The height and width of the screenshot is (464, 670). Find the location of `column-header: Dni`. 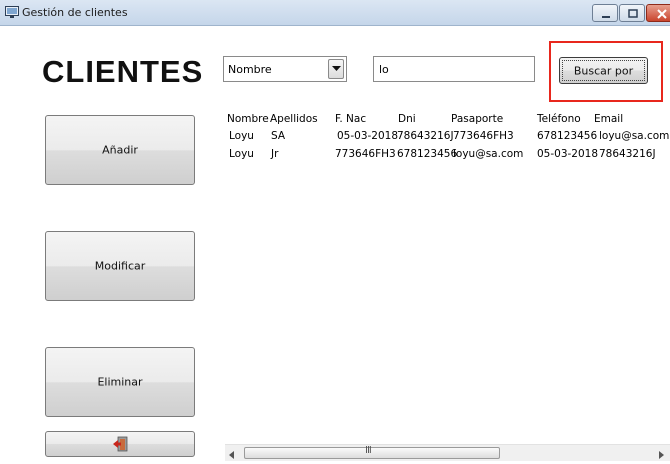

column-header: Dni is located at coordinates (407, 119).